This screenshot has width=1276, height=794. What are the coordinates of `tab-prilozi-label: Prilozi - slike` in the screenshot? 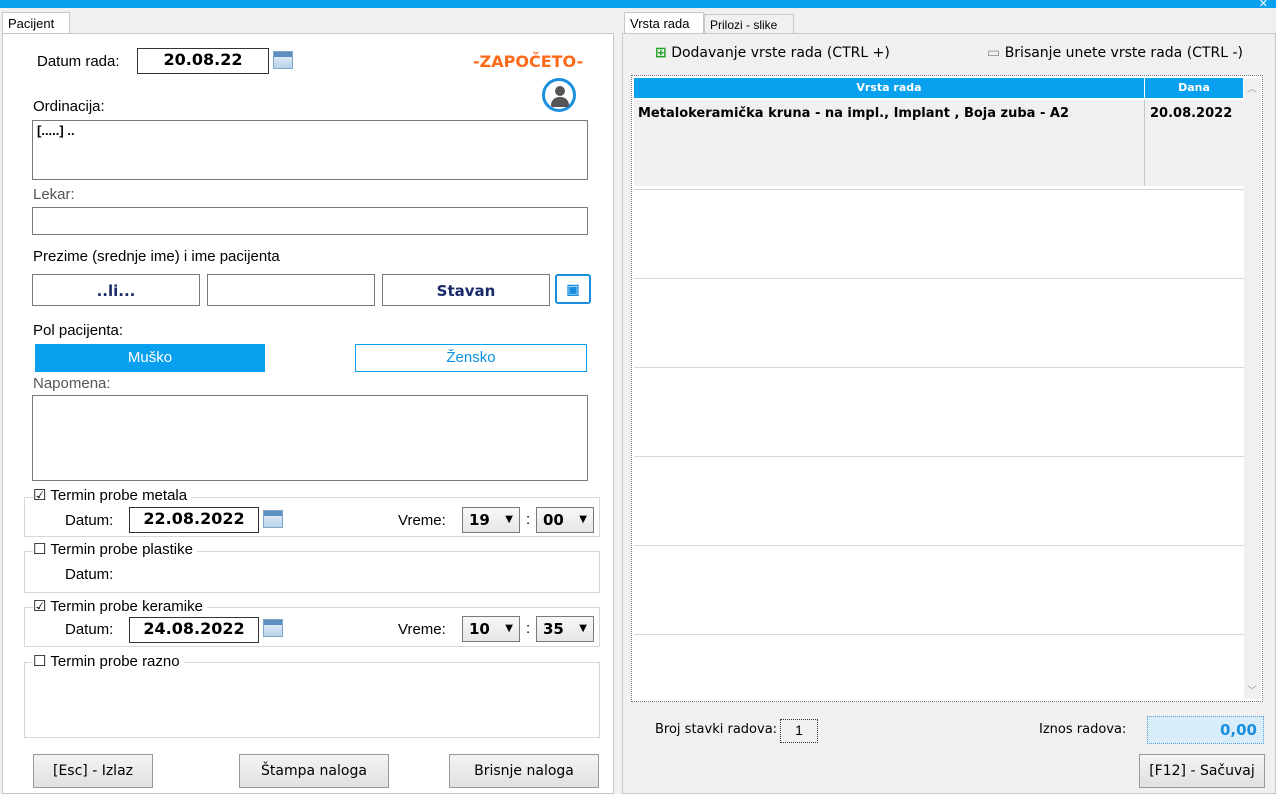 It's located at (744, 25).